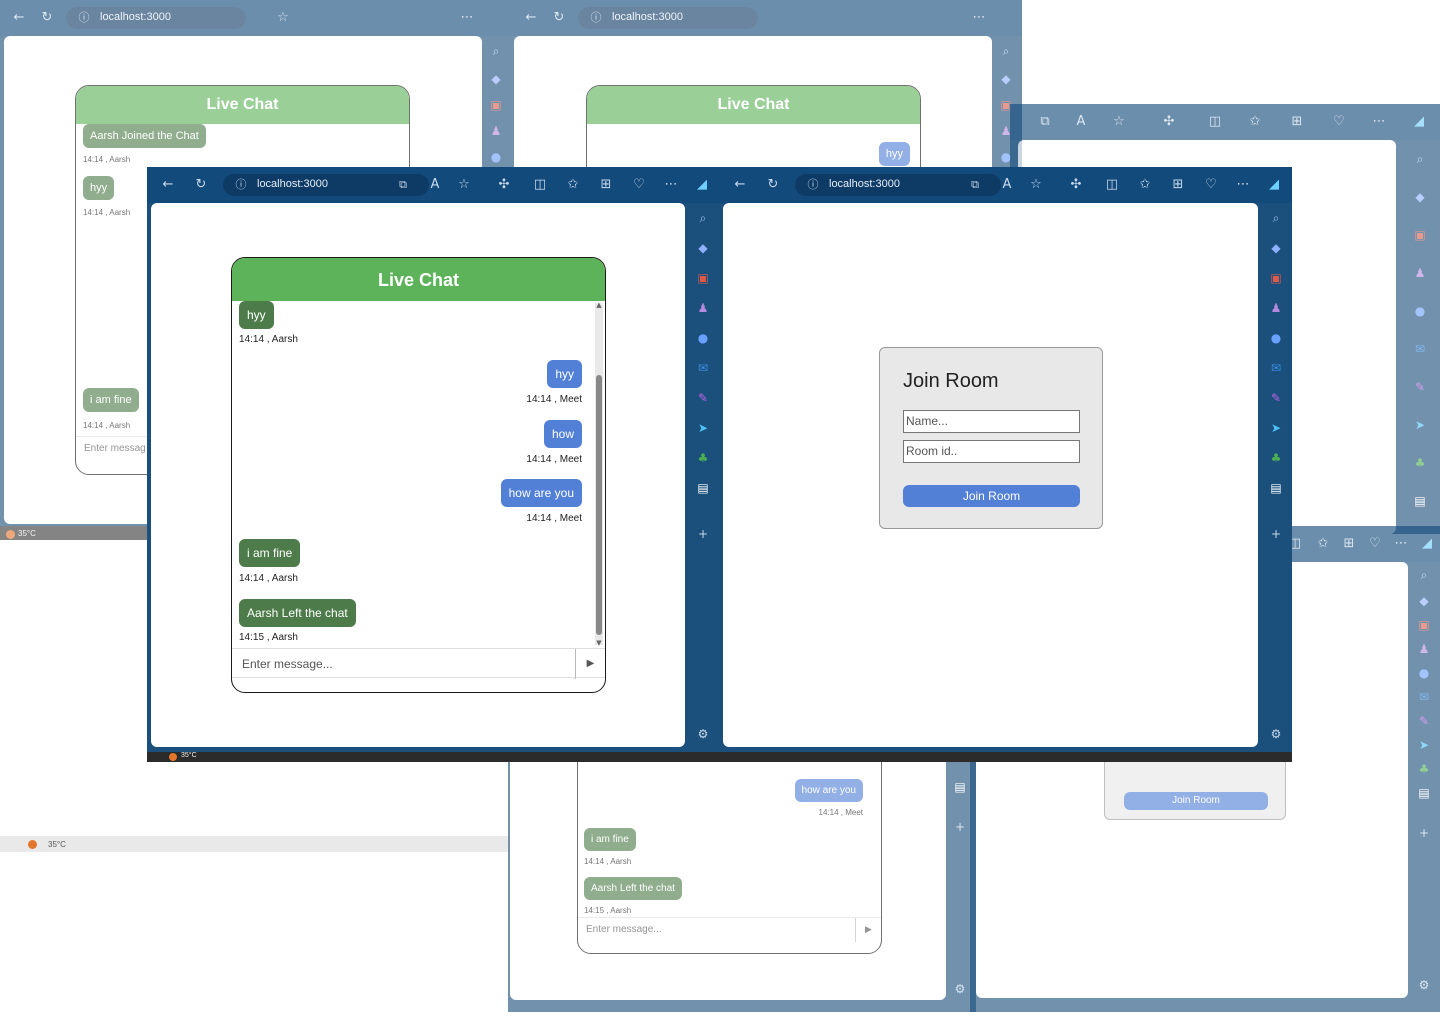  I want to click on chat-input: Enter messag, so click(115, 448).